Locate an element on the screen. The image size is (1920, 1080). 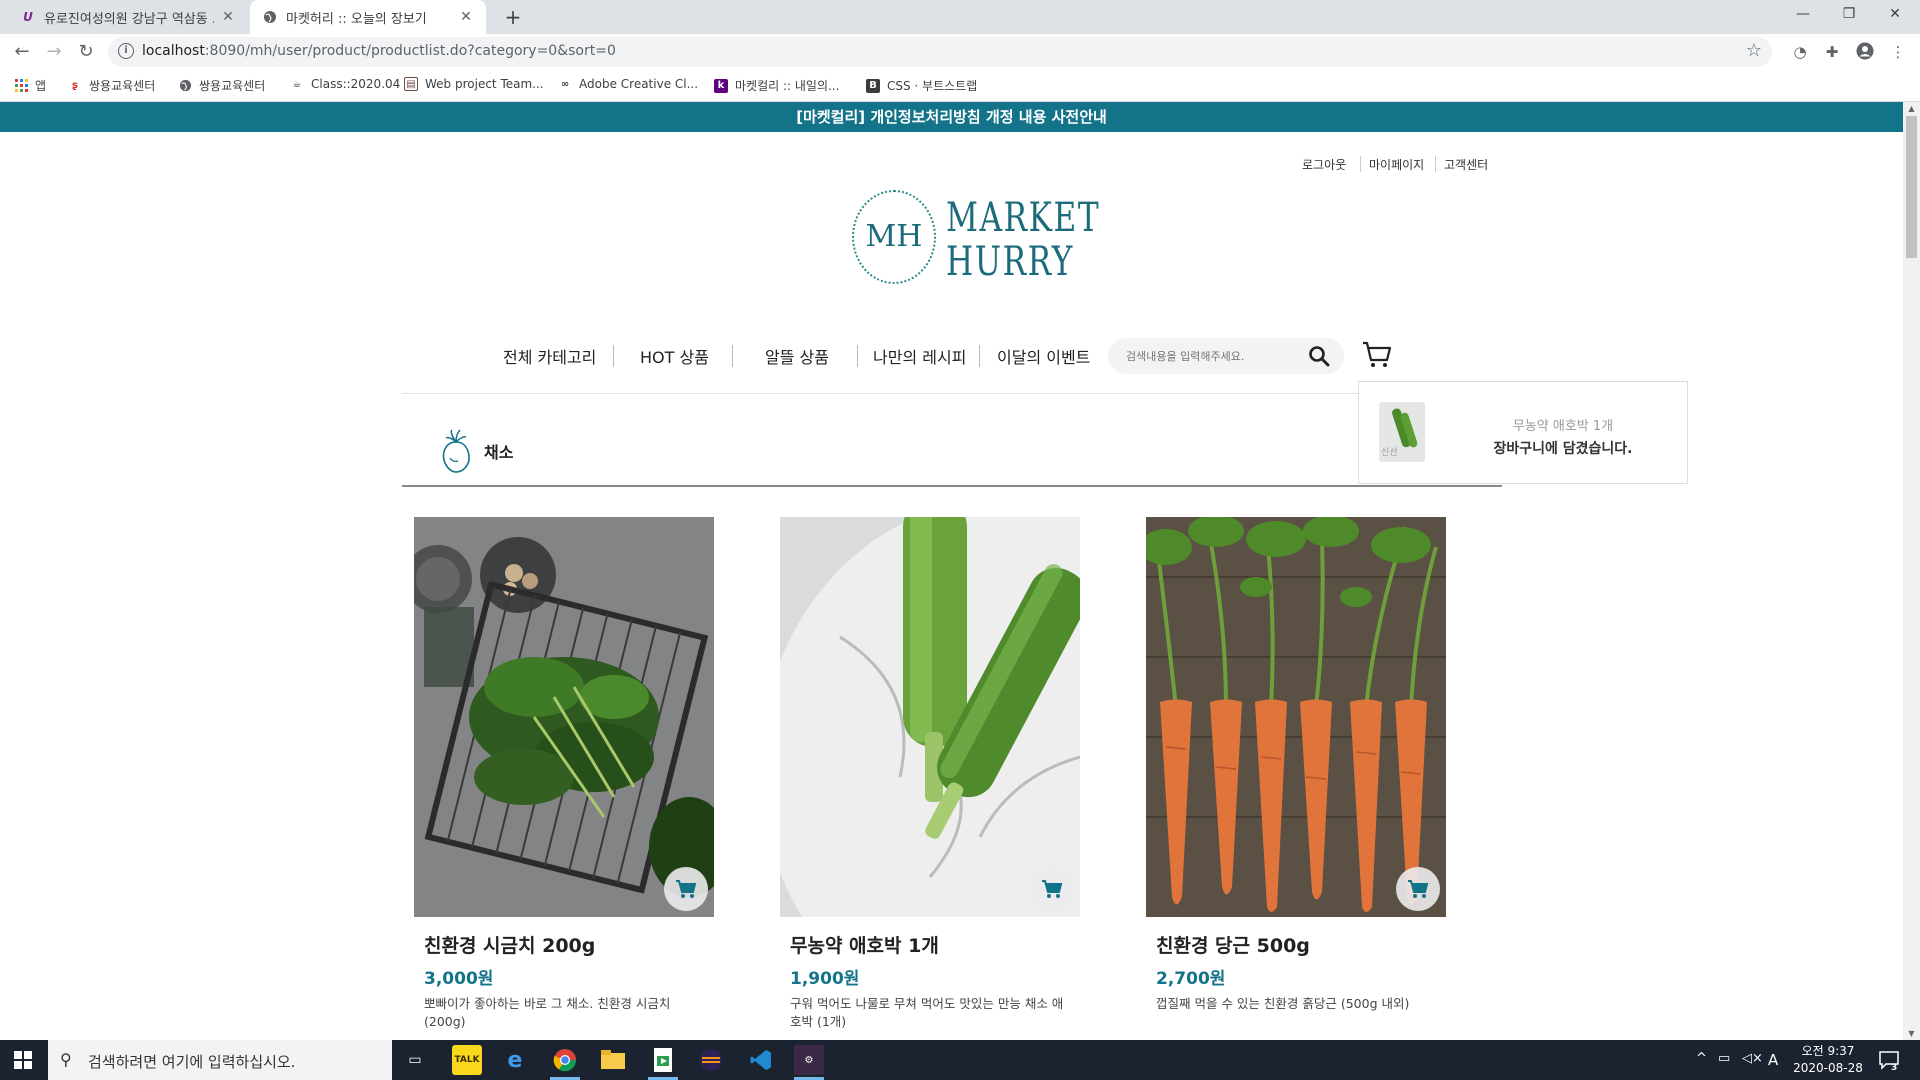
product-name: 친환경 당근 500g is located at coordinates (1296, 944).